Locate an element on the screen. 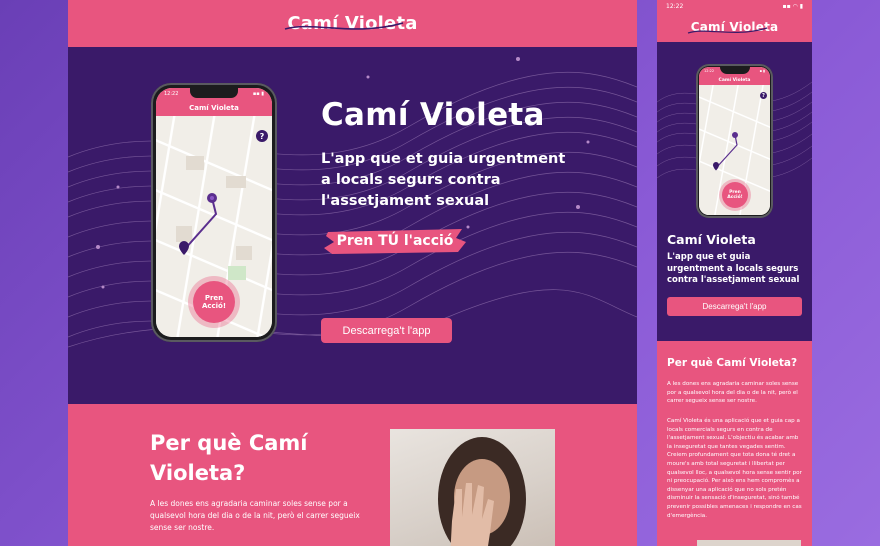 Image resolution: width=880 pixels, height=546 pixels. download-app-button: Descarrega't l'app is located at coordinates (386, 330).